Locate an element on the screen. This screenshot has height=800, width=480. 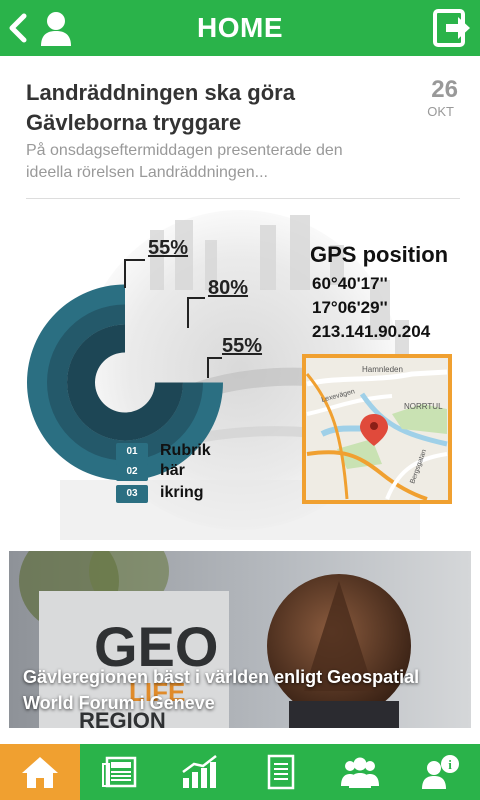
tab-documents is located at coordinates (280, 772).